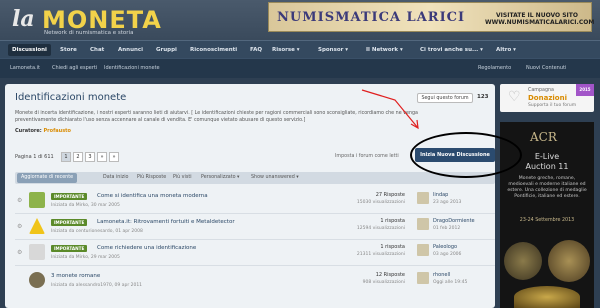 The width and height of the screenshot is (600, 308). What do you see at coordinates (390, 109) in the screenshot?
I see `red-arrow-annotation` at bounding box center [390, 109].